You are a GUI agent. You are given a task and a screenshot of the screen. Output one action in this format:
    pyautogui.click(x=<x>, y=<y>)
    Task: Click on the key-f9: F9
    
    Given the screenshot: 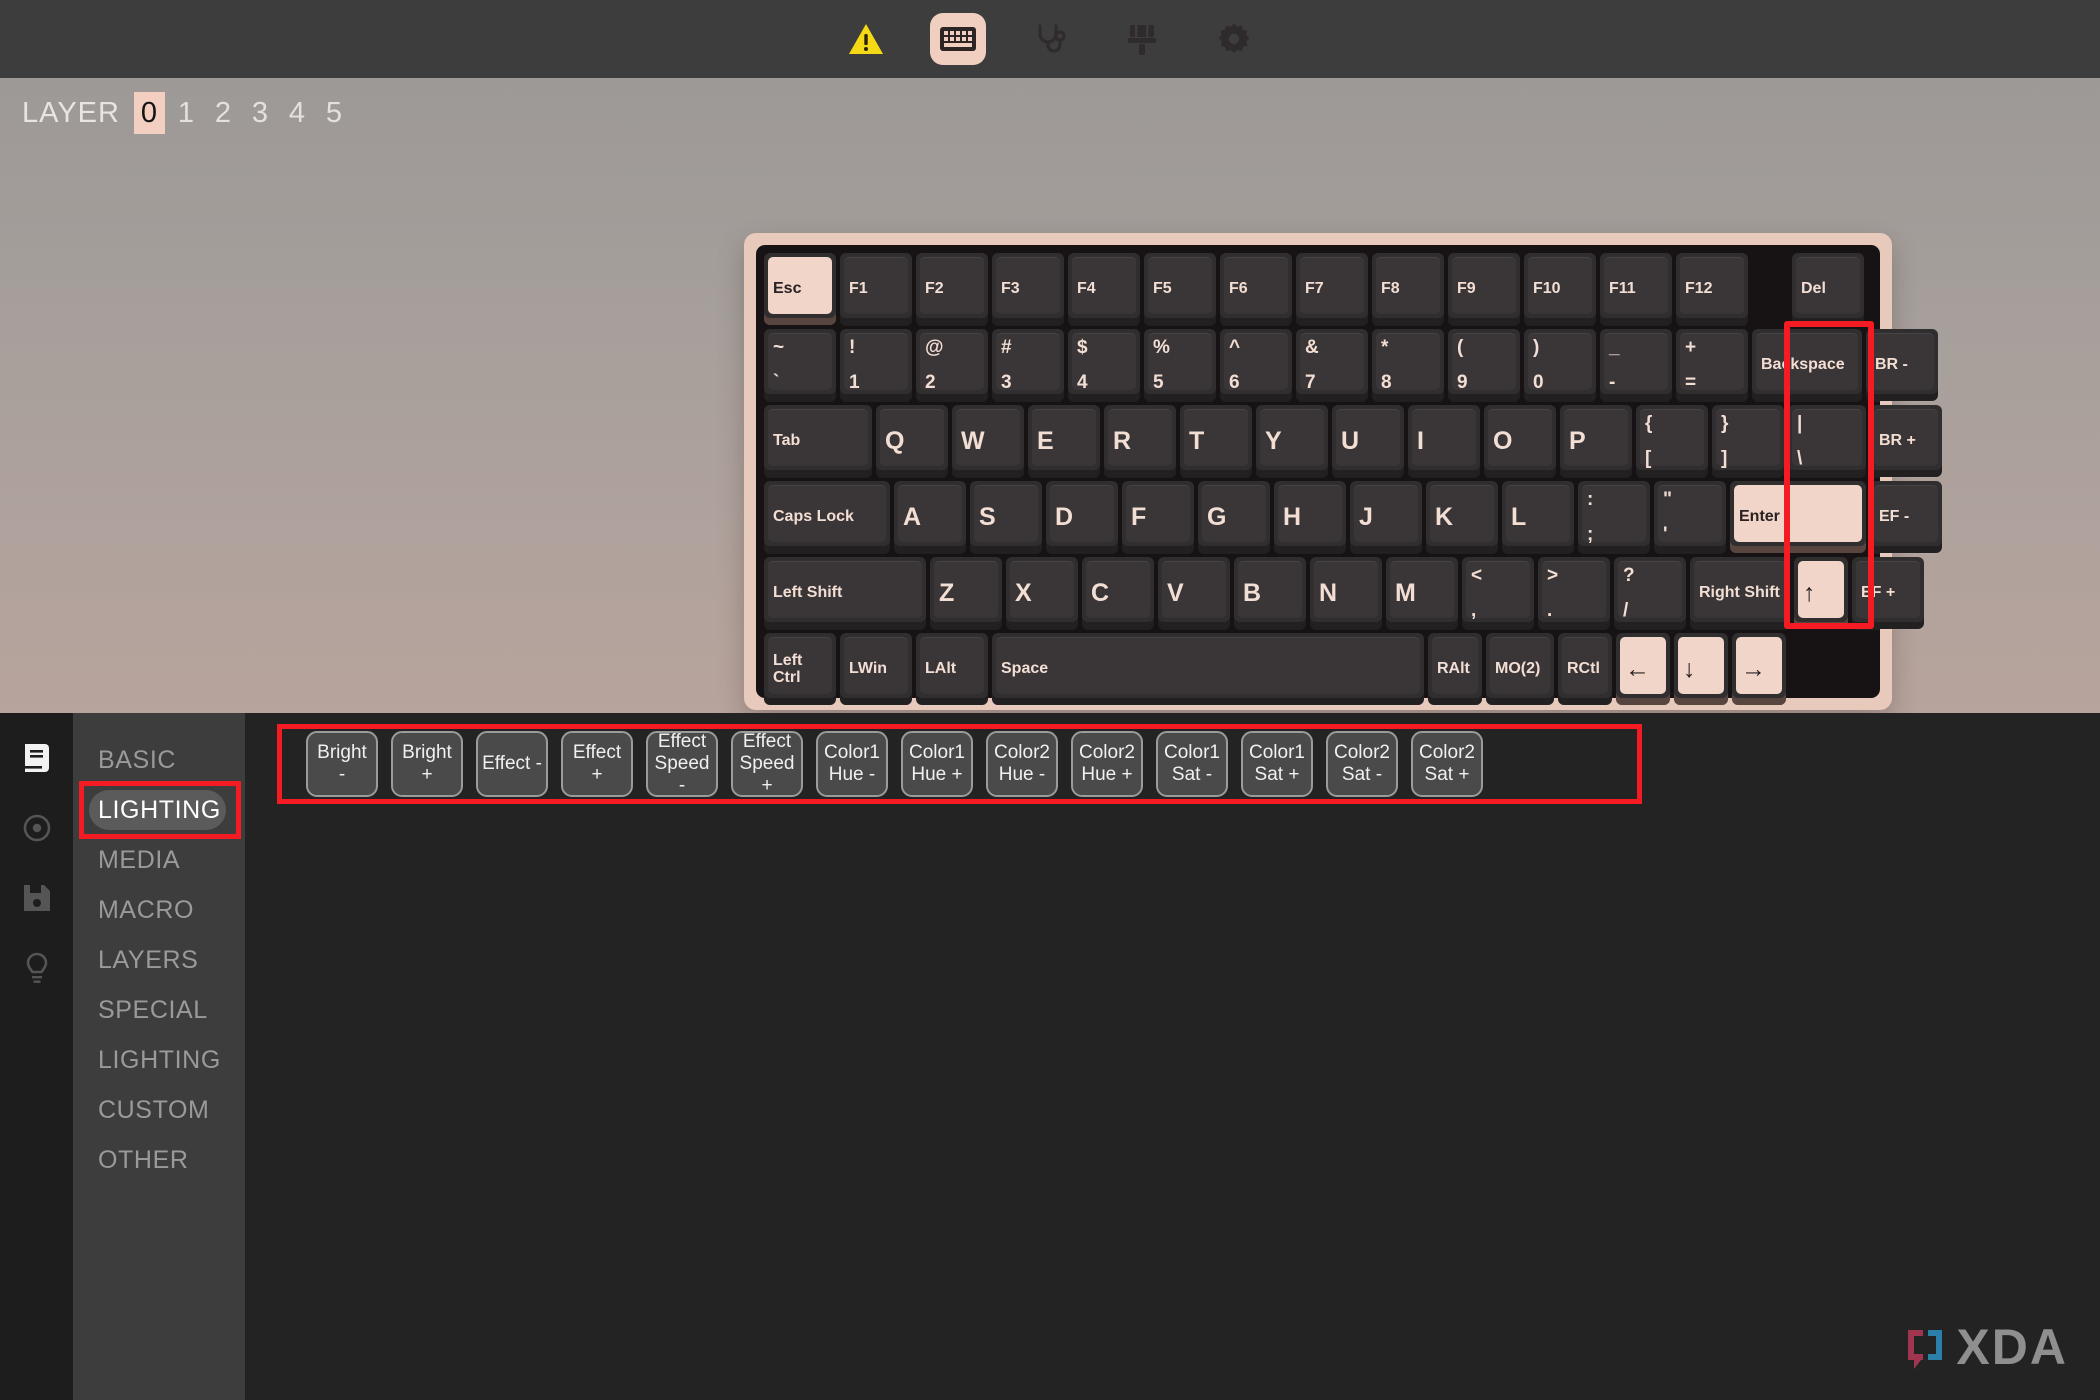 What is the action you would take?
    pyautogui.click(x=1484, y=289)
    